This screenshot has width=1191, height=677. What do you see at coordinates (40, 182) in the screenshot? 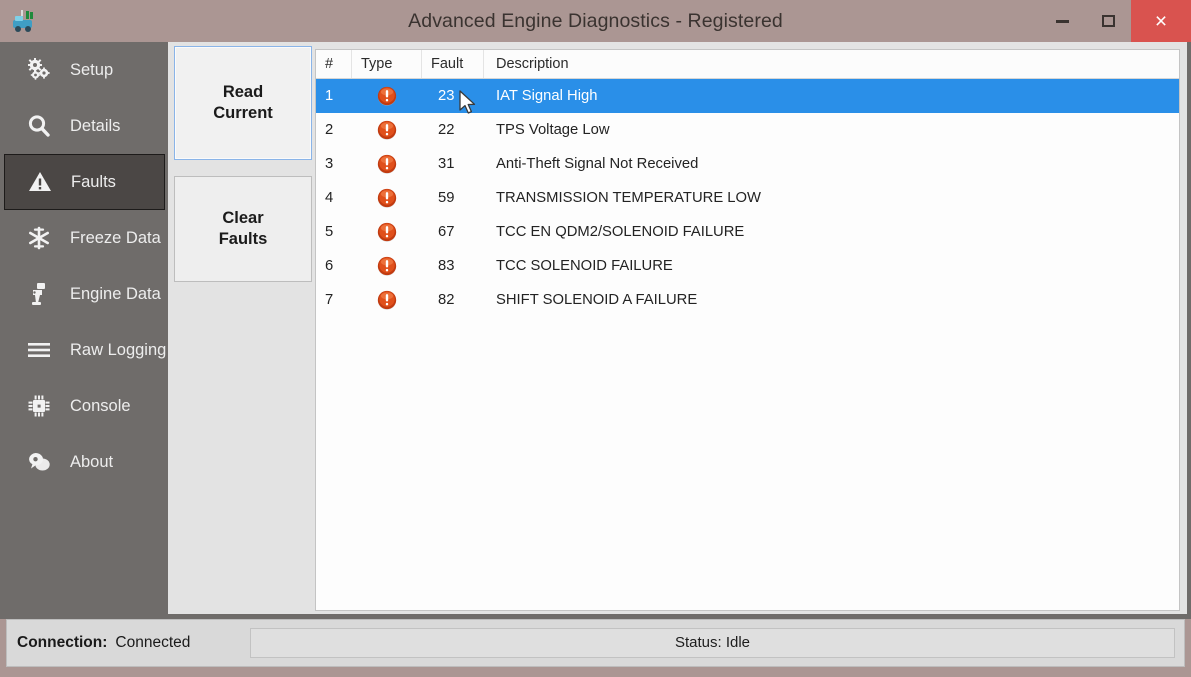
I see `warning-triangle-icon` at bounding box center [40, 182].